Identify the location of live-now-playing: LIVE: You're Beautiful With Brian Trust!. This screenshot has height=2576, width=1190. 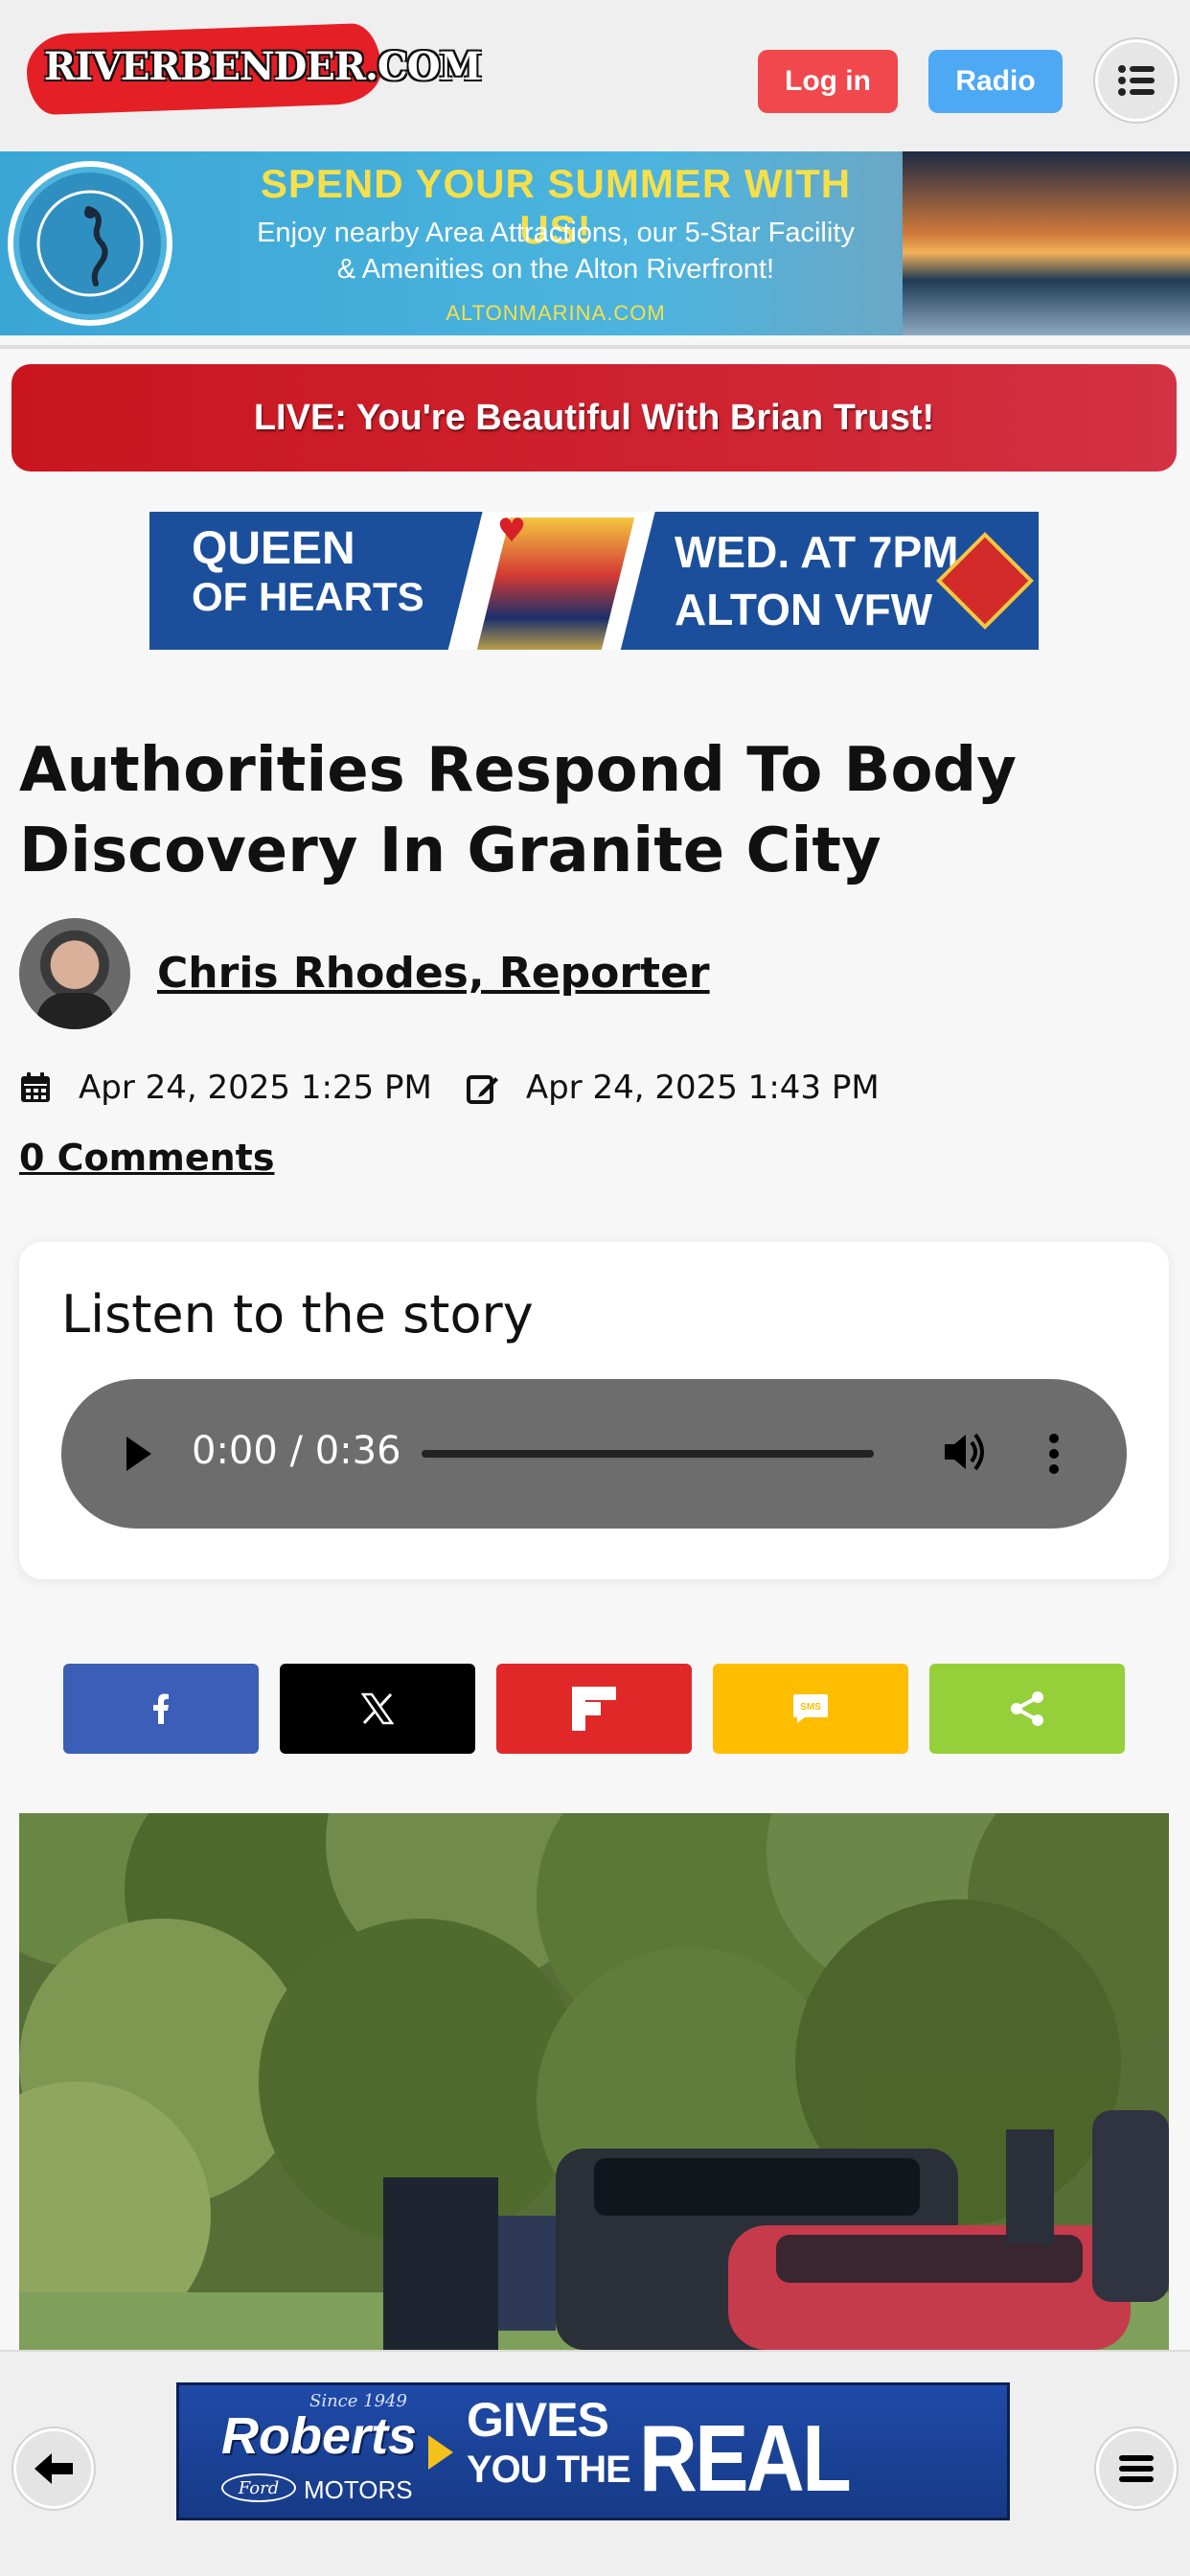
(594, 417).